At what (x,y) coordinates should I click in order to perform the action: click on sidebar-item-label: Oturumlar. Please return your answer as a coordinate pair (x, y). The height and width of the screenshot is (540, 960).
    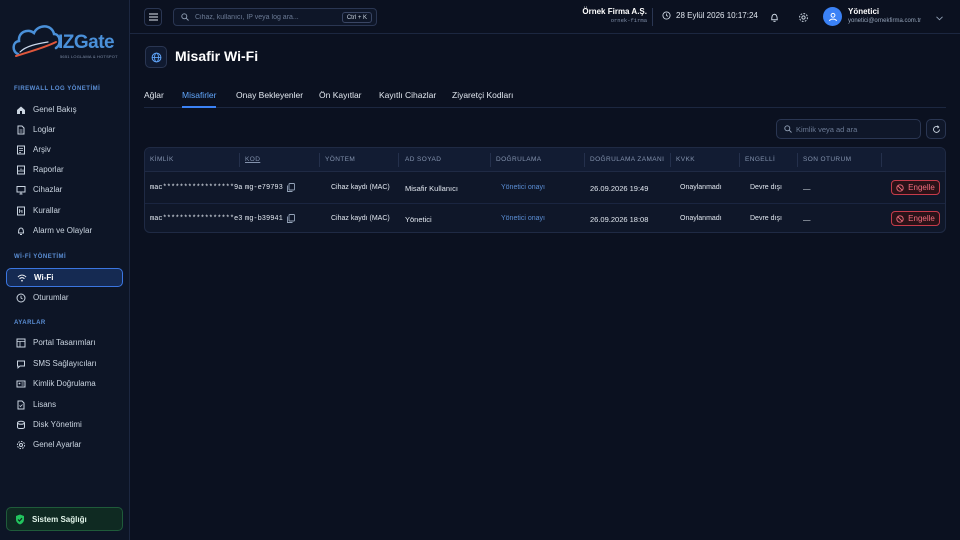
    Looking at the image, I should click on (51, 297).